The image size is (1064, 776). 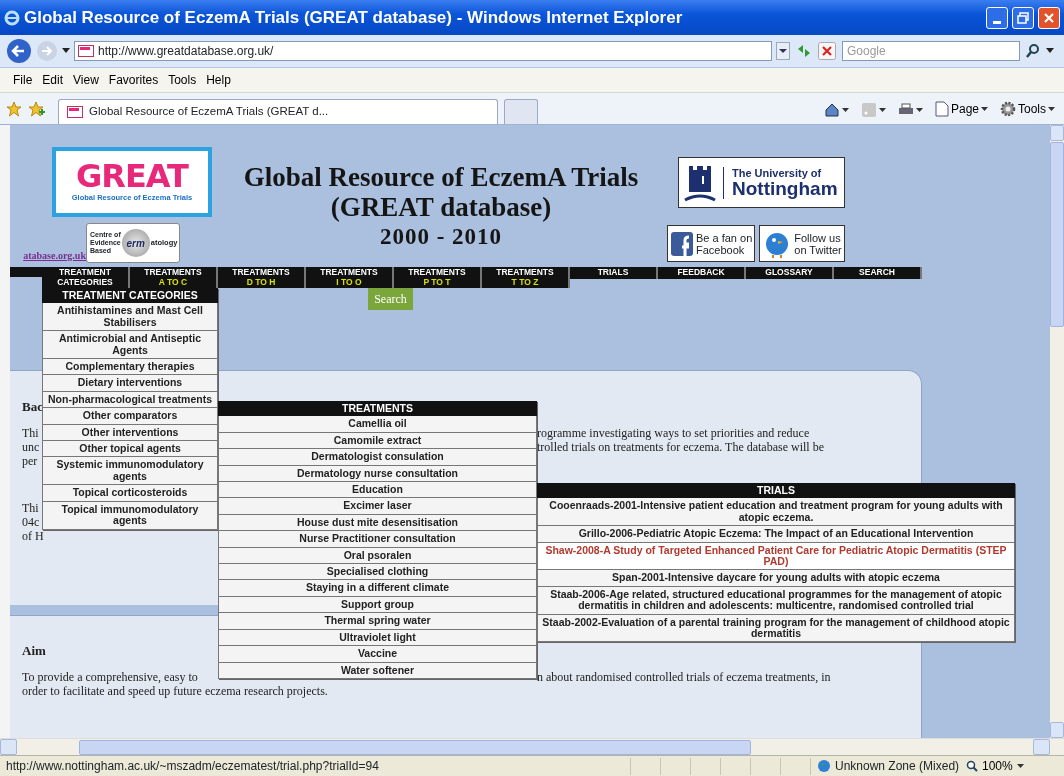 What do you see at coordinates (532, 746) in the screenshot?
I see `horizontal-scrollbar` at bounding box center [532, 746].